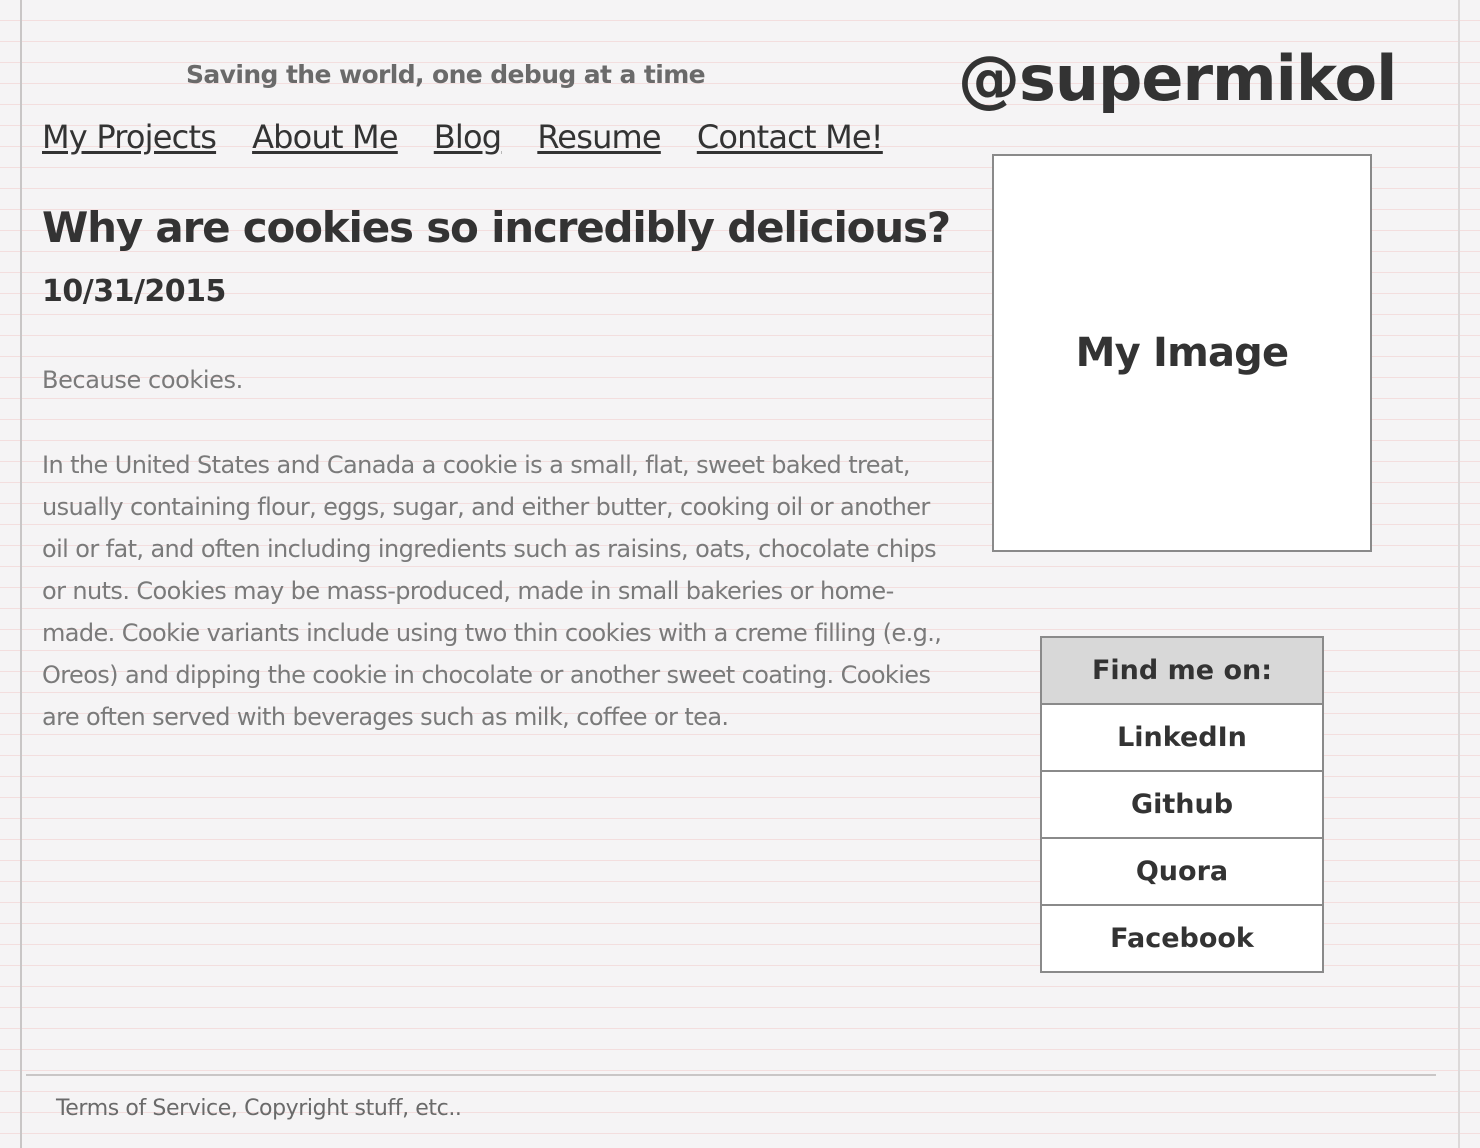 Image resolution: width=1480 pixels, height=1148 pixels. Describe the element at coordinates (1459, 574) in the screenshot. I see `notebook-margin-line-right` at that location.